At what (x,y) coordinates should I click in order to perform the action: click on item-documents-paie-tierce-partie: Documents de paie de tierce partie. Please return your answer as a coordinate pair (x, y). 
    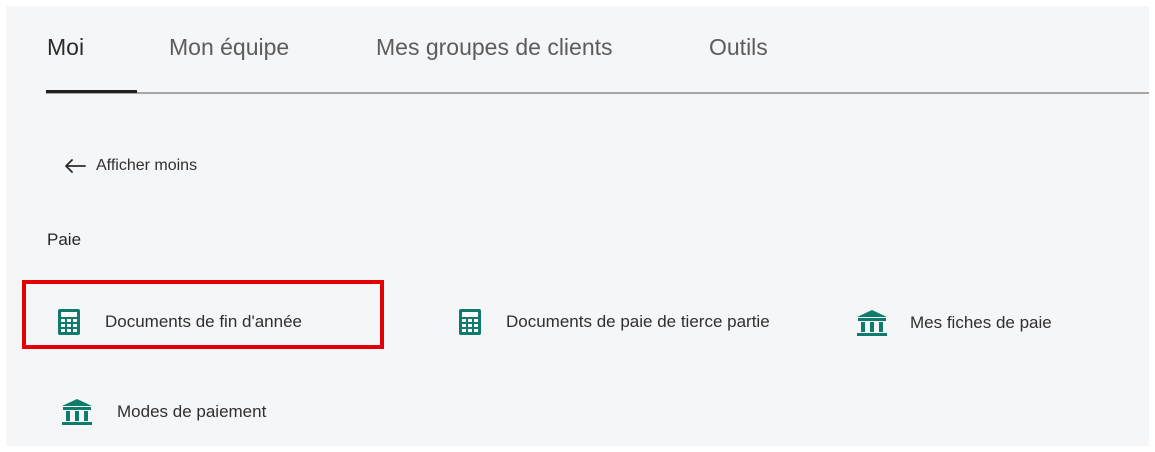
    Looking at the image, I should click on (614, 322).